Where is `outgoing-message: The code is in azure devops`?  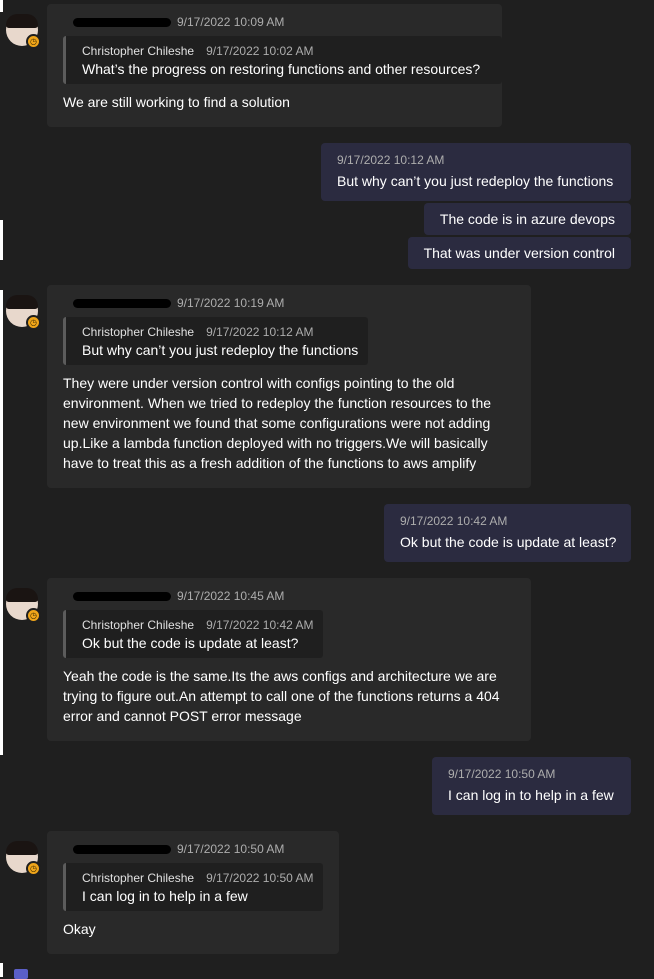
outgoing-message: The code is in azure devops is located at coordinates (527, 219).